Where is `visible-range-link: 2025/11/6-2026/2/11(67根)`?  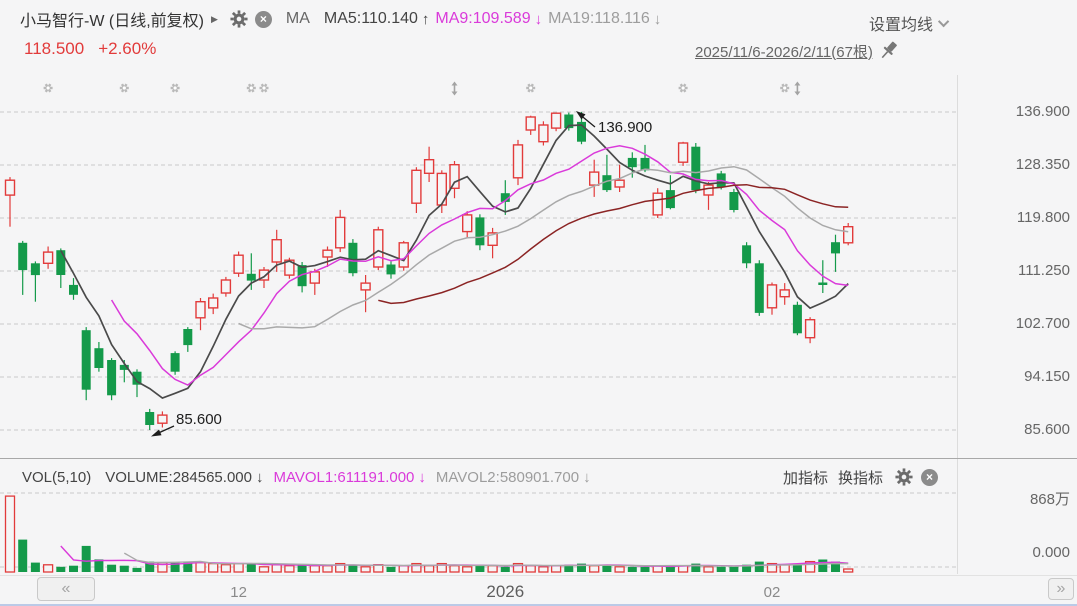 visible-range-link: 2025/11/6-2026/2/11(67根) is located at coordinates (784, 51).